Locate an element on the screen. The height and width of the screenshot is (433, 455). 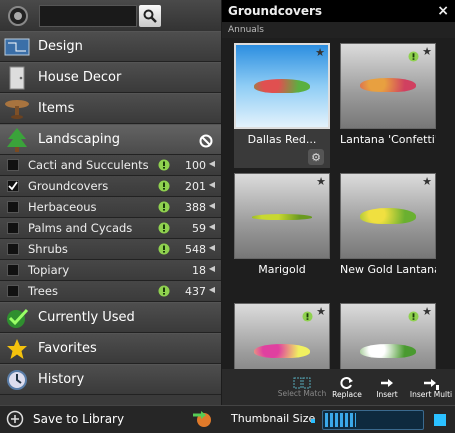
save-to-library-label: Save to Library is located at coordinates (79, 419).